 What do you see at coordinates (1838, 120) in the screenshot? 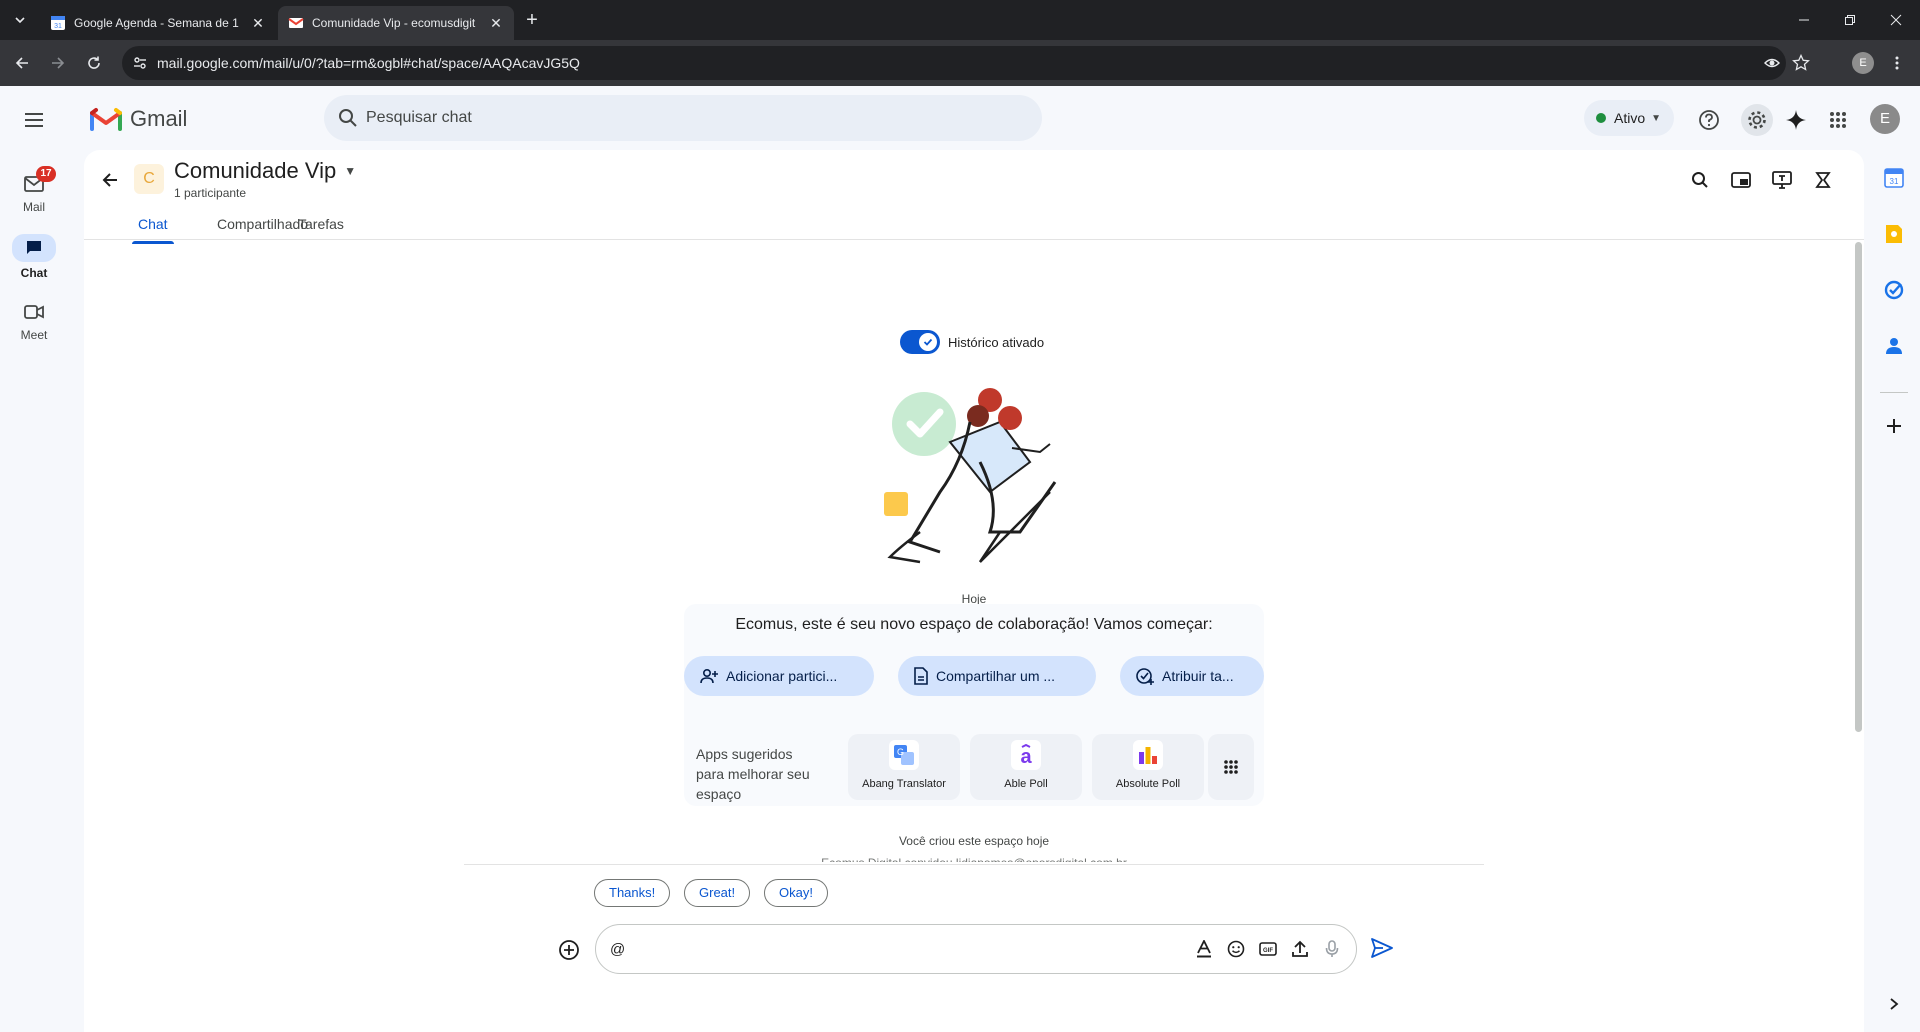
I see `apps-grid-icon` at bounding box center [1838, 120].